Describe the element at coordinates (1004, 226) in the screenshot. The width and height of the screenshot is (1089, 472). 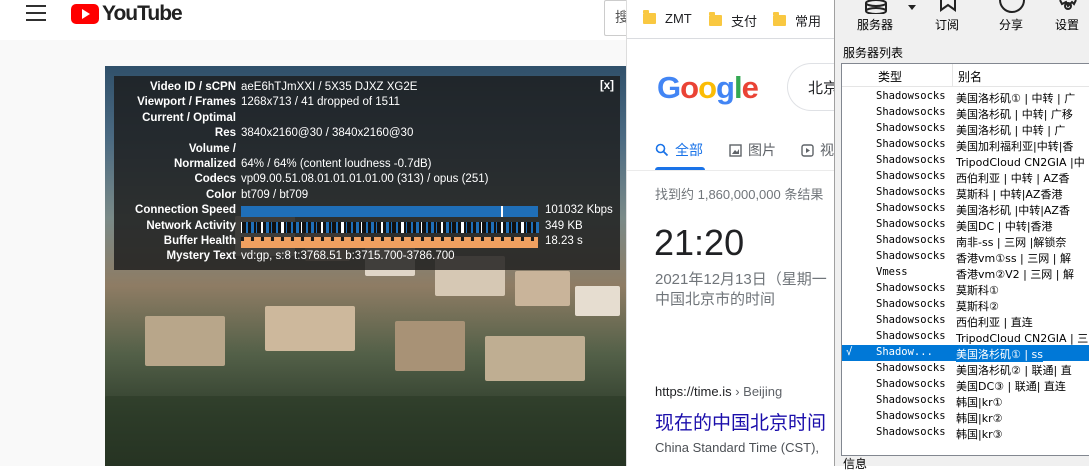
I see `server-alias: 美国DC | 中转|香港` at that location.